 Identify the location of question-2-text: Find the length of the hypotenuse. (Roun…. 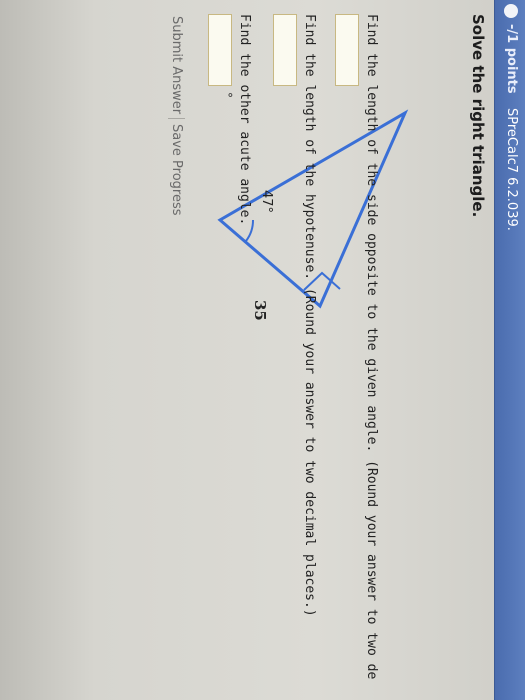
(309, 315).